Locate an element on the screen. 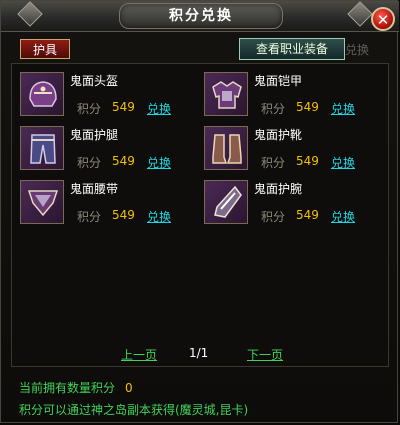  item-entry: 鬼面头盔 积分 549 兑换 is located at coordinates (110, 97).